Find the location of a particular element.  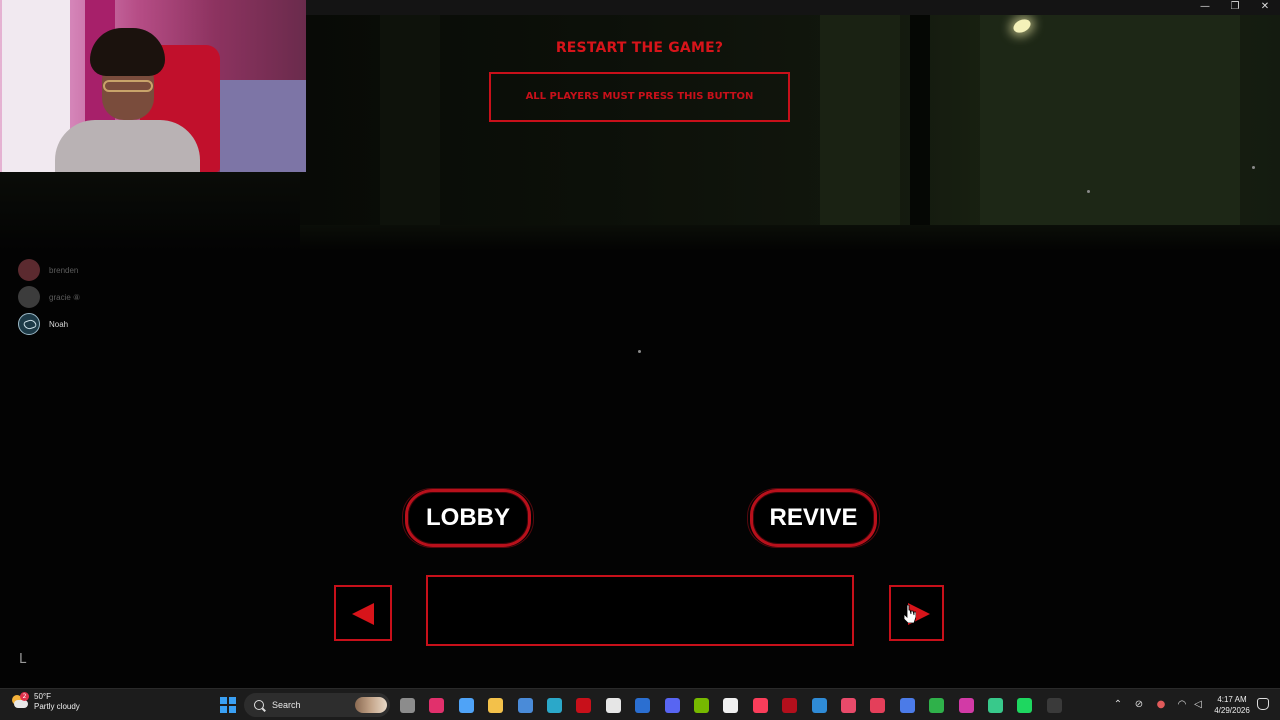

microsoft-store-icon is located at coordinates (525, 705).